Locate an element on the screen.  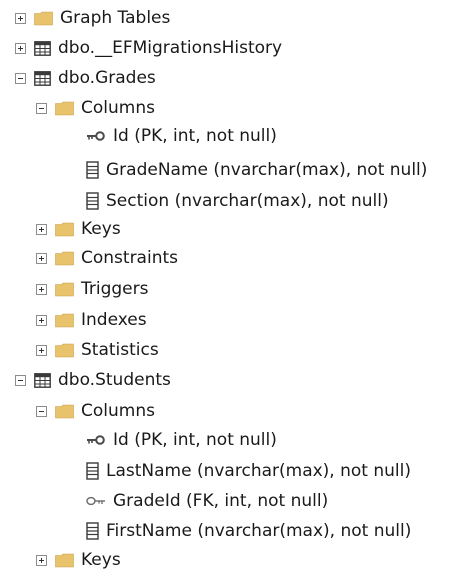
tree-node-table: dbo.Students is located at coordinates (93, 380).